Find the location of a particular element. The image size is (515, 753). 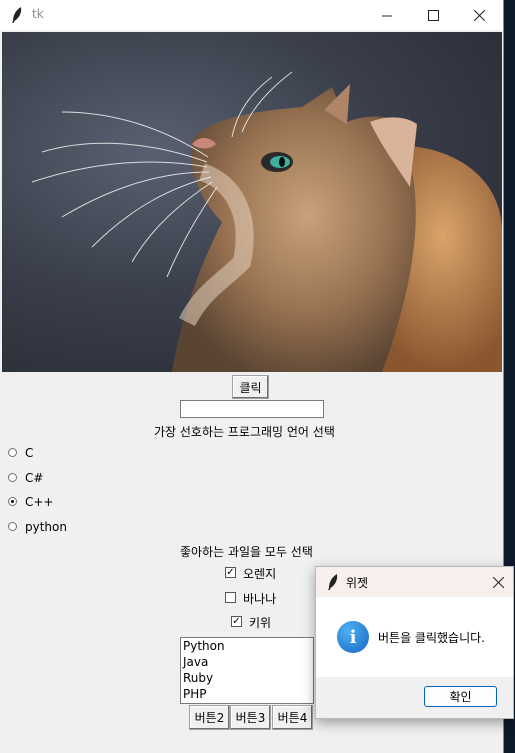

minimize-button is located at coordinates (387, 15).